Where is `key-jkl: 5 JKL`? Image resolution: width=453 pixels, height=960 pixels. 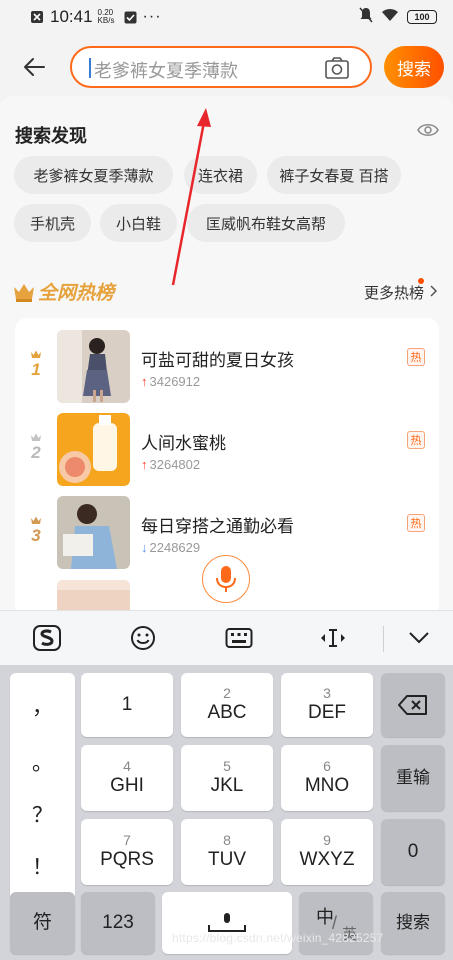
key-jkl: 5 JKL is located at coordinates (227, 778).